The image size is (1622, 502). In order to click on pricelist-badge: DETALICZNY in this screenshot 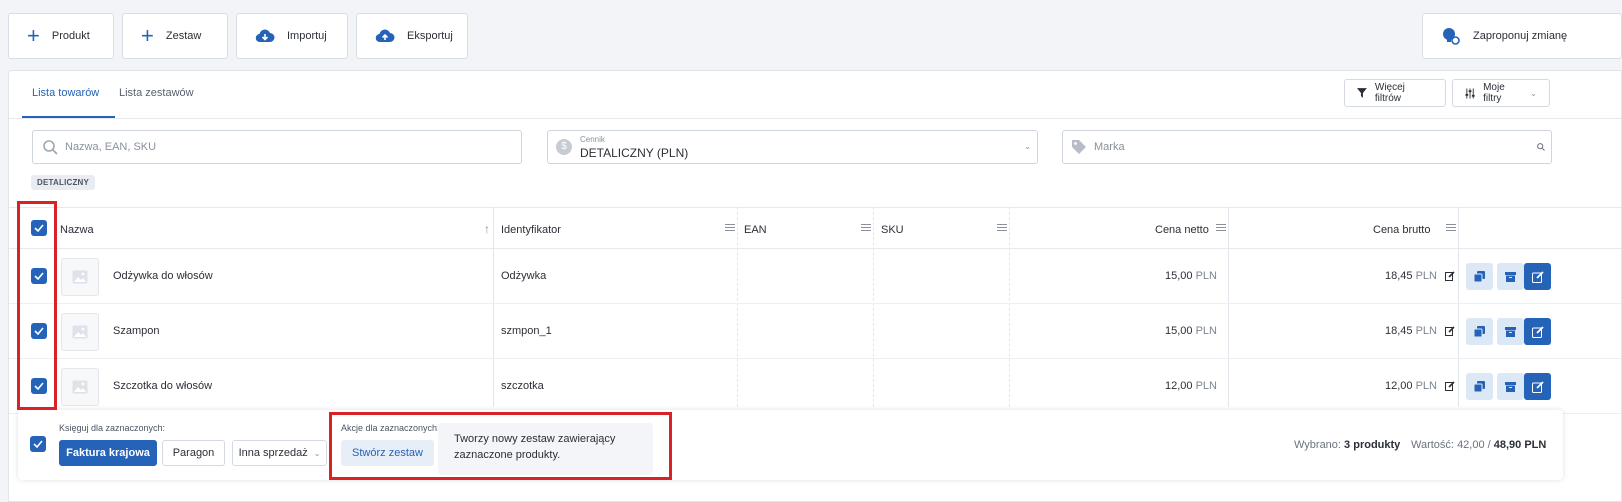, I will do `click(63, 182)`.